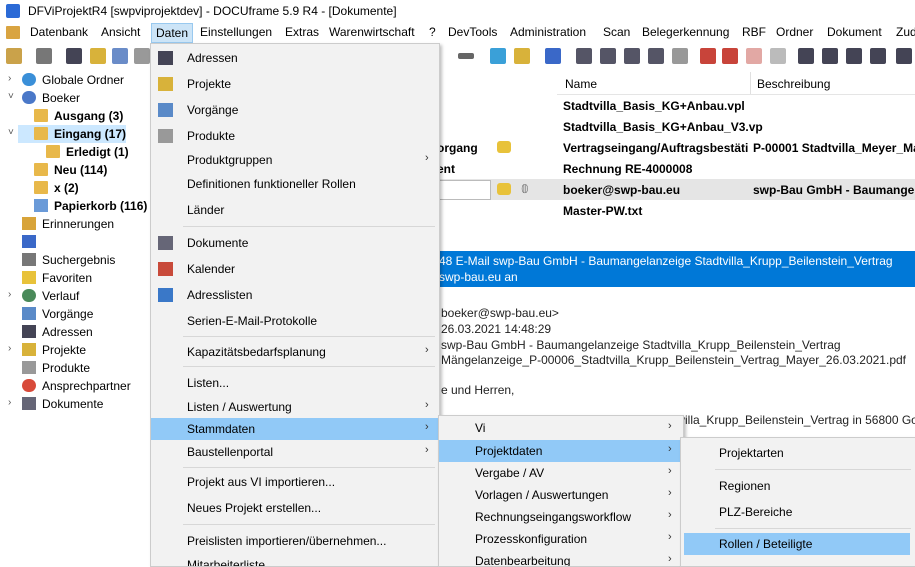 The height and width of the screenshot is (567, 915). What do you see at coordinates (295, 269) in the screenshot?
I see `menu-item-kalender: Kalender` at bounding box center [295, 269].